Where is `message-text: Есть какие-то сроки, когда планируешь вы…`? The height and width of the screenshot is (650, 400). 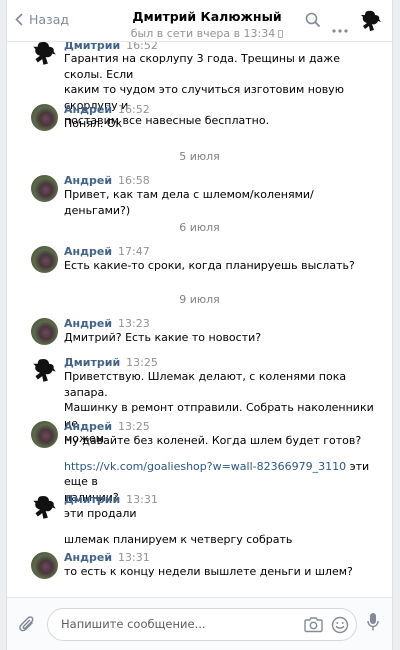
message-text: Есть какие-то сроки, когда планируешь вы… is located at coordinates (209, 265).